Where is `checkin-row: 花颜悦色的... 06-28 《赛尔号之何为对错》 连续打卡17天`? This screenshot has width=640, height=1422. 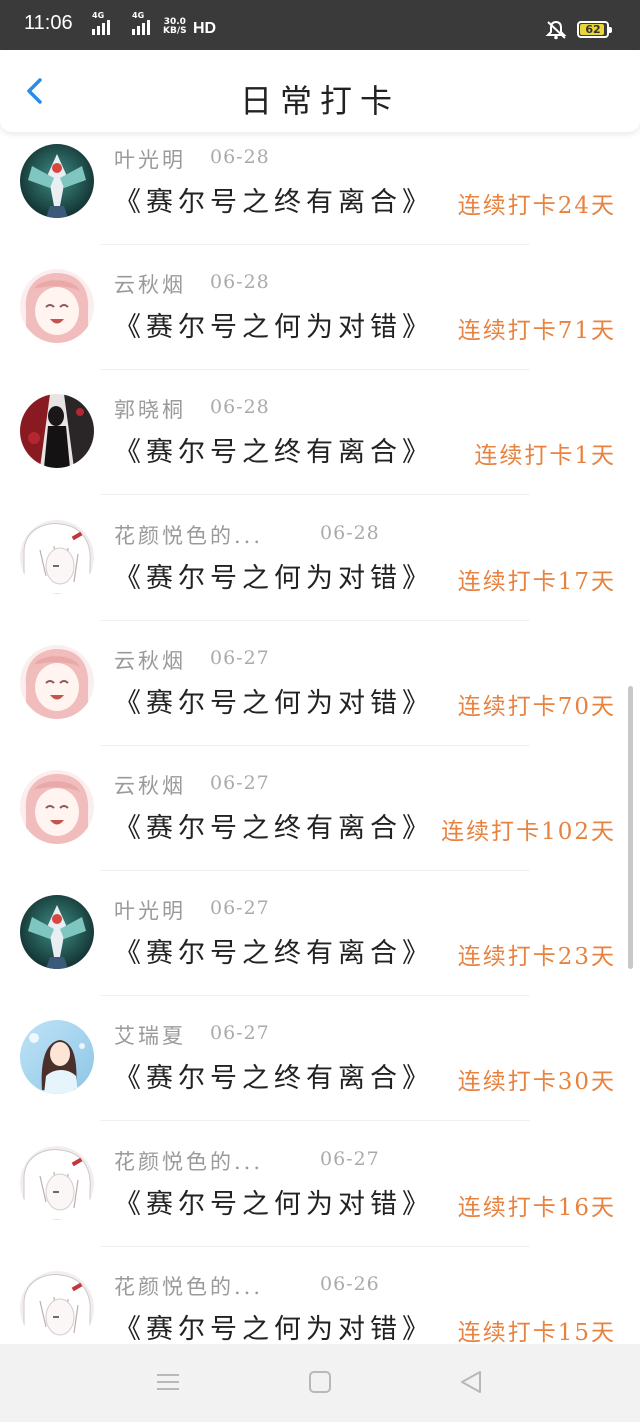 checkin-row: 花颜悦色的... 06-28 《赛尔号之何为对错》 连续打卡17天 is located at coordinates (320, 570).